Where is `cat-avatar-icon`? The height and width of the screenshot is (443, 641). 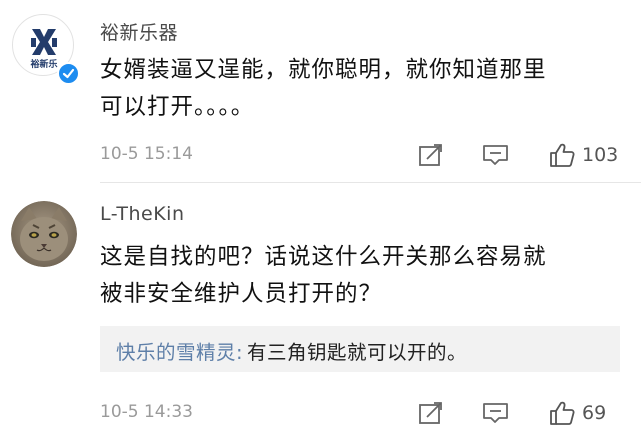
cat-avatar-icon is located at coordinates (44, 234).